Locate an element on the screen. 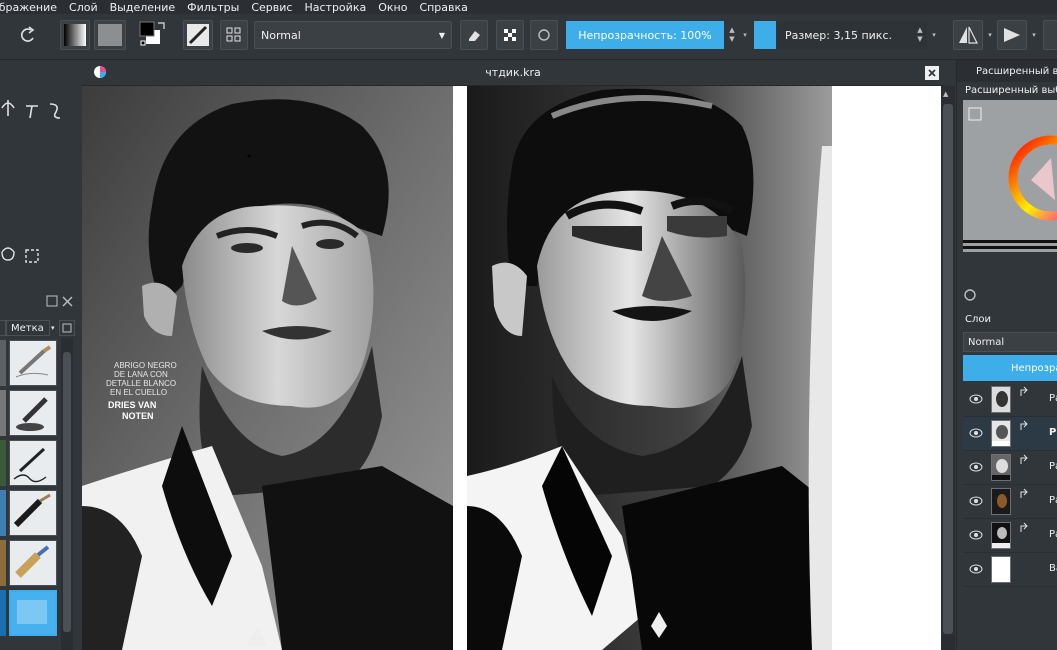 This screenshot has width=1057, height=650. selector-title: Расширенный выбор is located at coordinates (1011, 90).